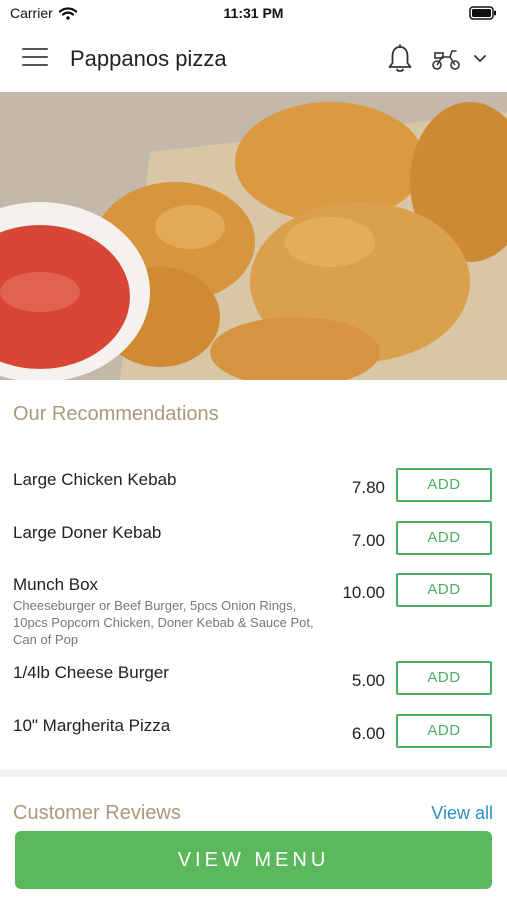 This screenshot has width=507, height=900. What do you see at coordinates (446, 59) in the screenshot?
I see `delivery-scooter-icon` at bounding box center [446, 59].